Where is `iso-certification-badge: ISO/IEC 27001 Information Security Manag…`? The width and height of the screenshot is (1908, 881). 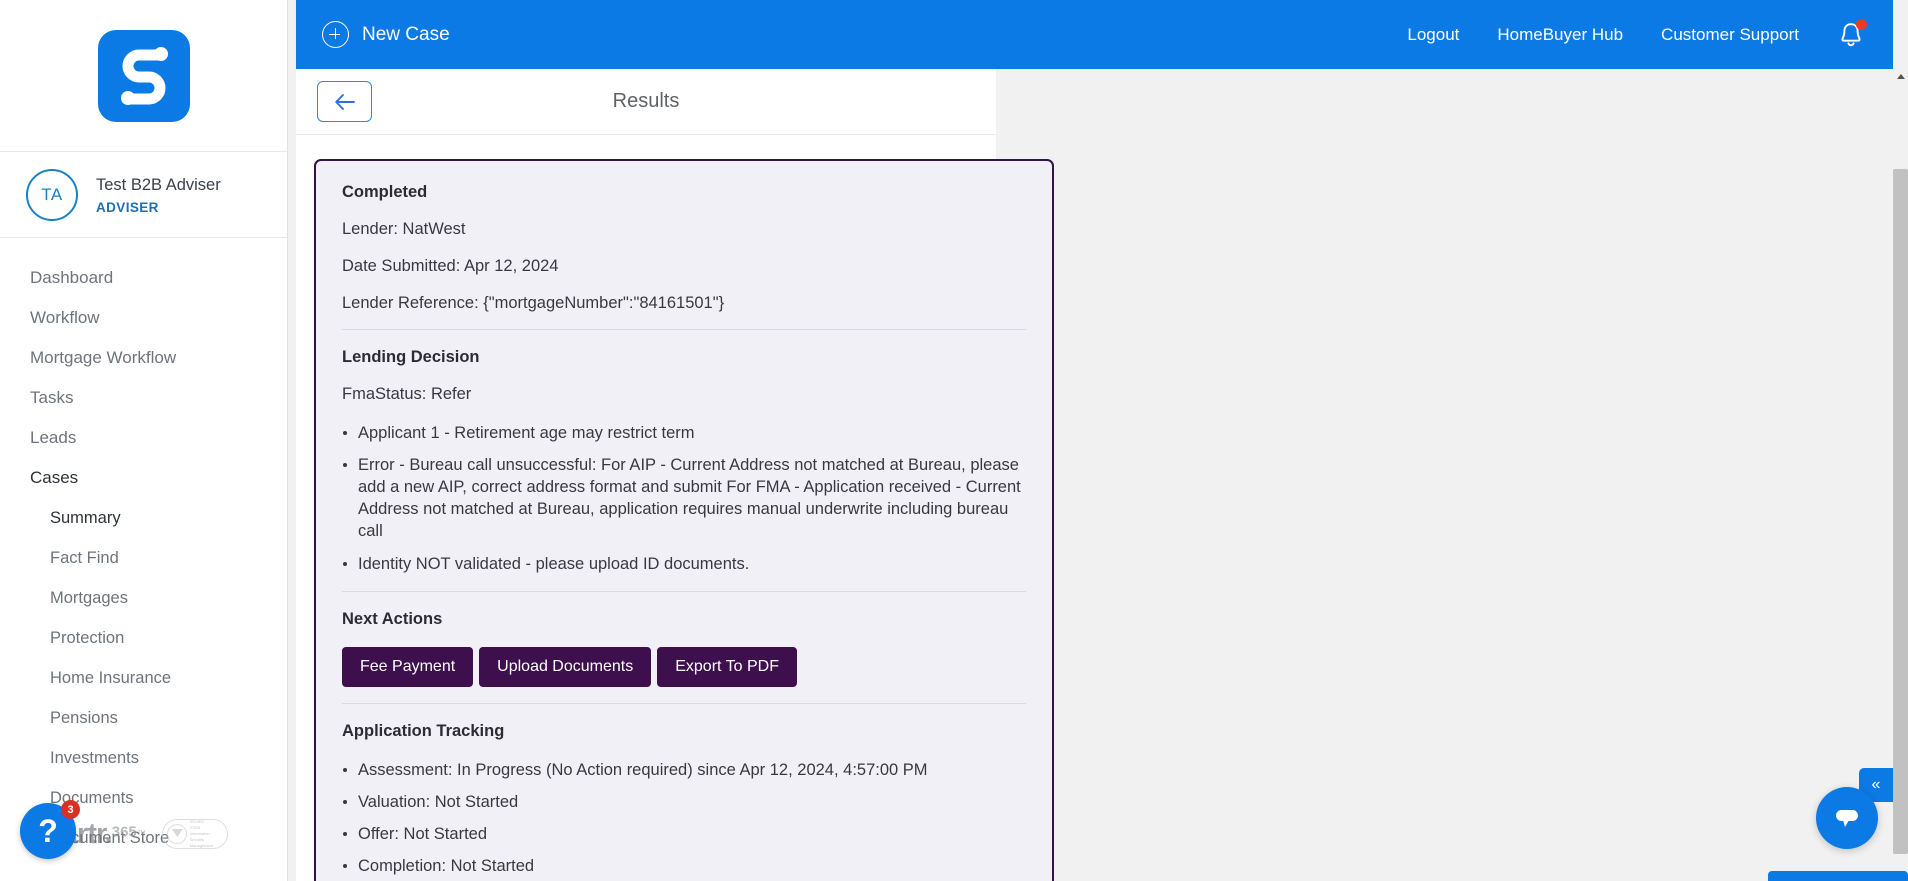
iso-certification-badge: ISO/IEC 27001 Information Security Manag… is located at coordinates (194, 834).